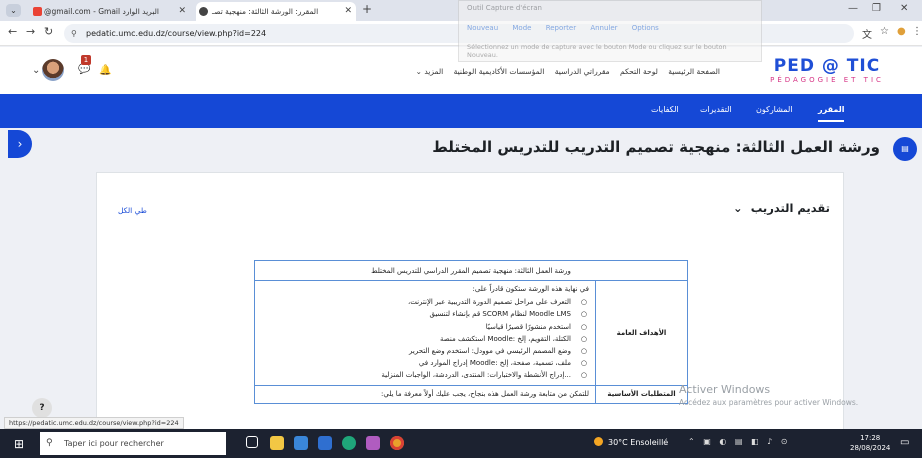 The height and width of the screenshot is (472, 922). Describe the element at coordinates (530, 289) in the screenshot. I see `row-intro: في نهاية هذه الورشة ستكون قادراً على:` at that location.